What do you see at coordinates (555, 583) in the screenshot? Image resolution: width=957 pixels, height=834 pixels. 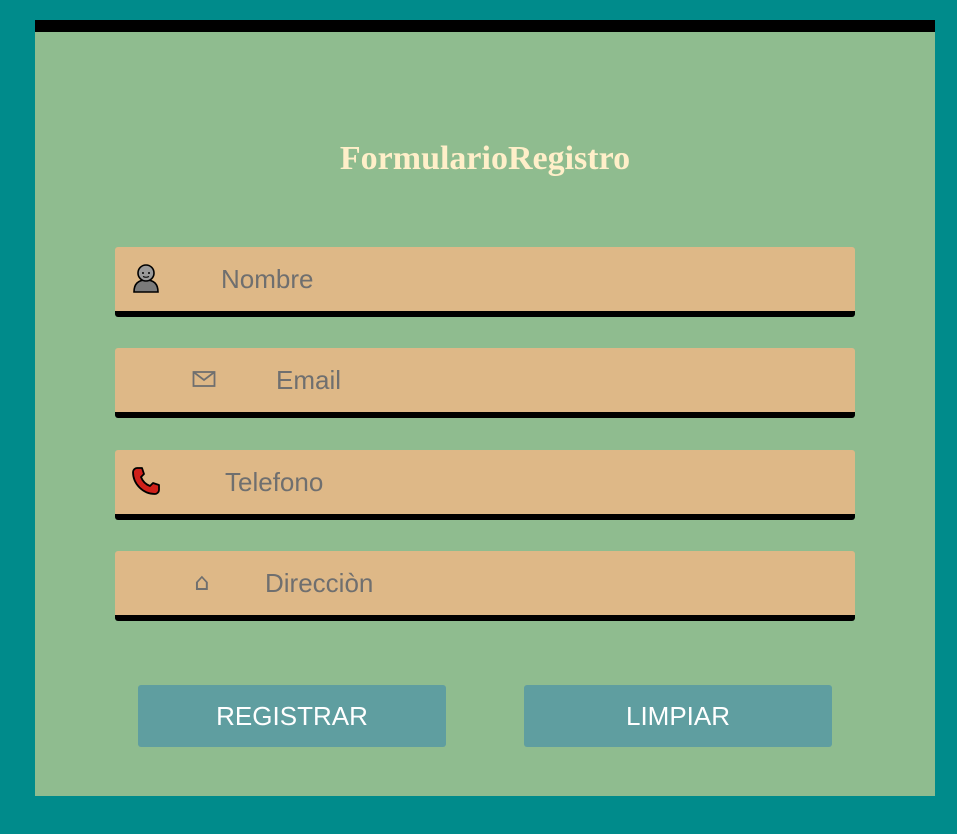 I see `address-input` at bounding box center [555, 583].